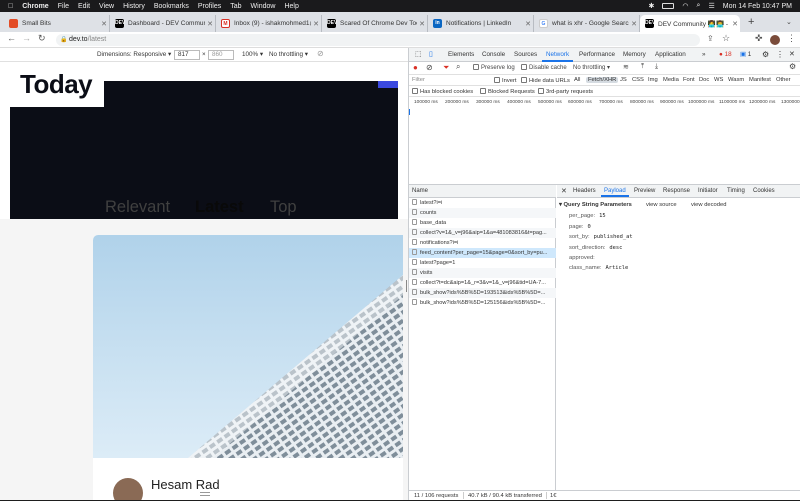 The width and height of the screenshot is (800, 501). Describe the element at coordinates (418, 80) in the screenshot. I see `filter-input: Filter` at that location.